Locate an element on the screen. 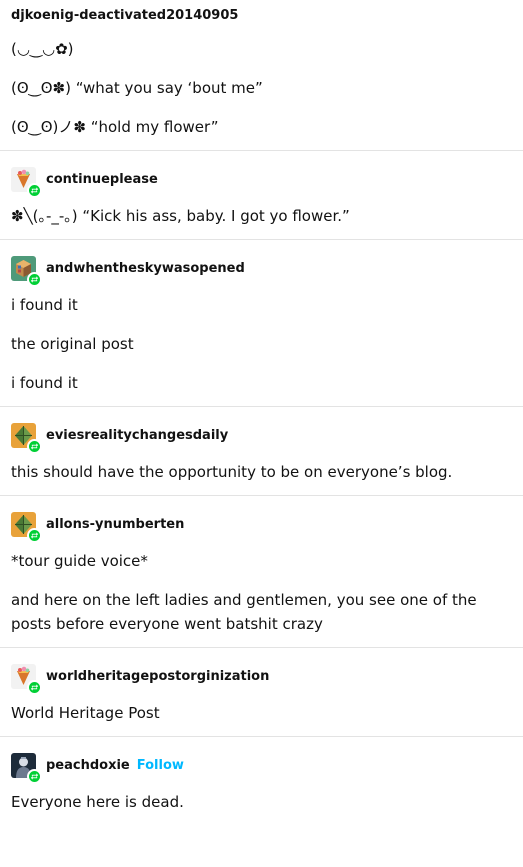  reblog-paragraph: the original post is located at coordinates (72, 344).